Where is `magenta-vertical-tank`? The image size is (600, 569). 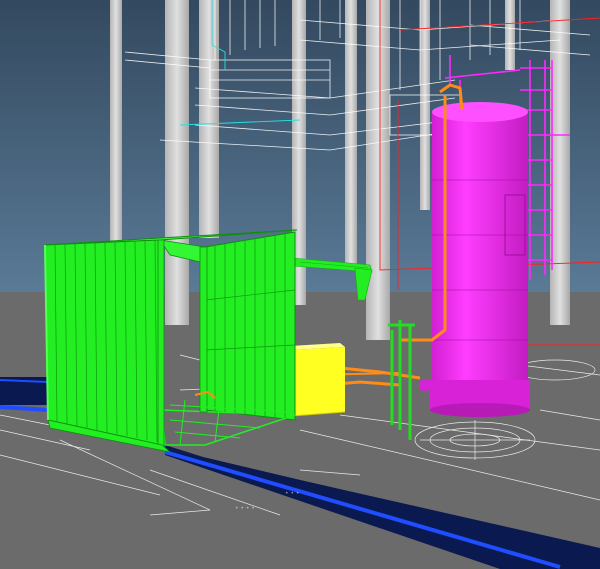
magenta-vertical-tank is located at coordinates (474, 259).